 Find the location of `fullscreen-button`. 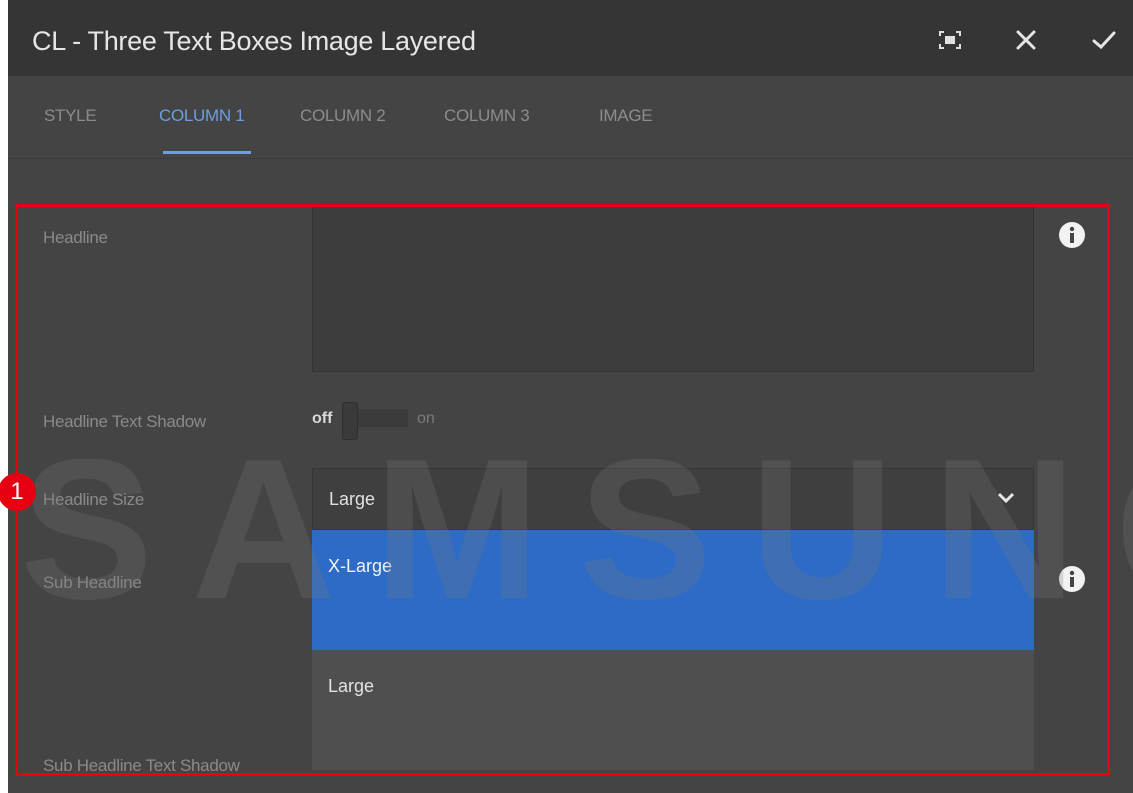

fullscreen-button is located at coordinates (950, 40).